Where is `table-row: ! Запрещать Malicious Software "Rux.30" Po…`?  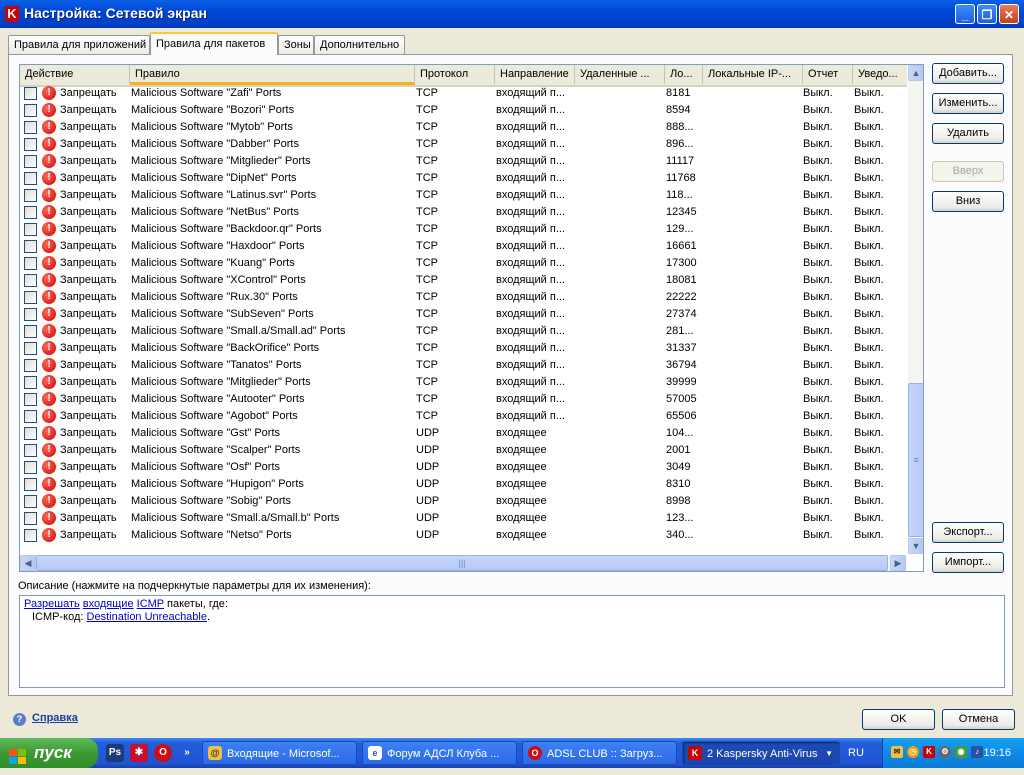
table-row: ! Запрещать Malicious Software "Rux.30" Po… is located at coordinates (463, 297).